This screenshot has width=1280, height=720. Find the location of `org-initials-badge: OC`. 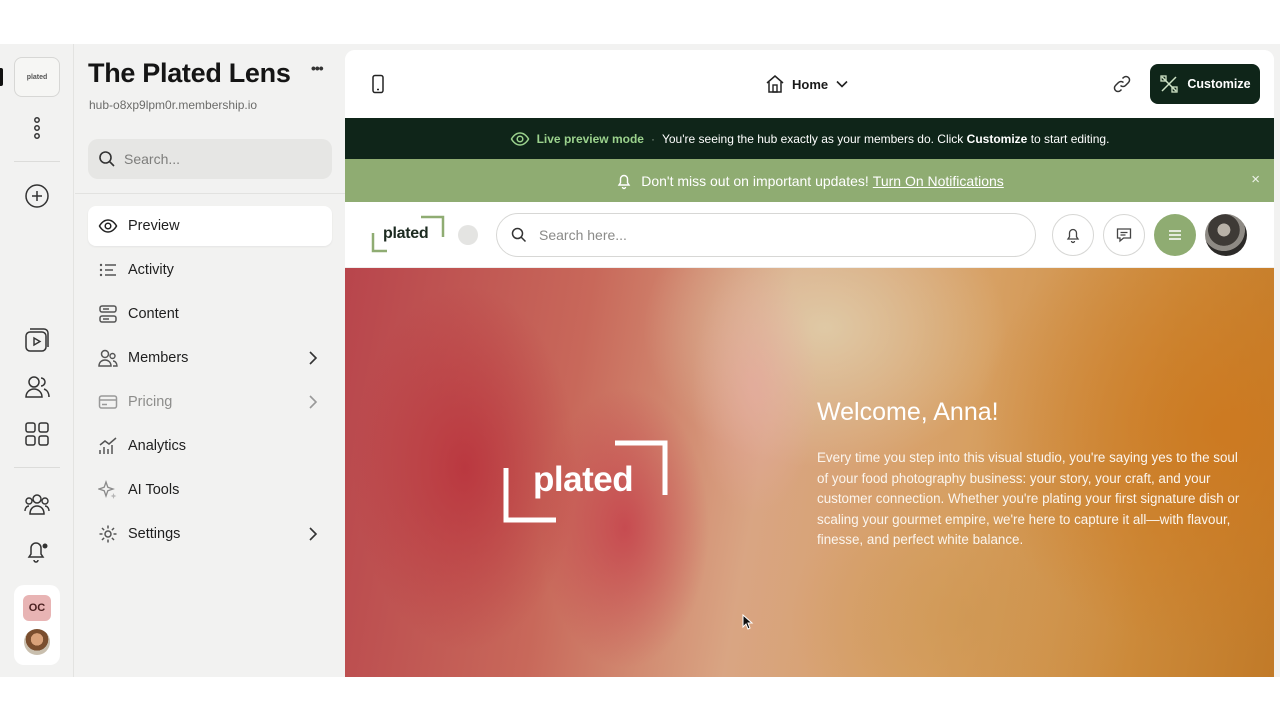

org-initials-badge: OC is located at coordinates (37, 608).